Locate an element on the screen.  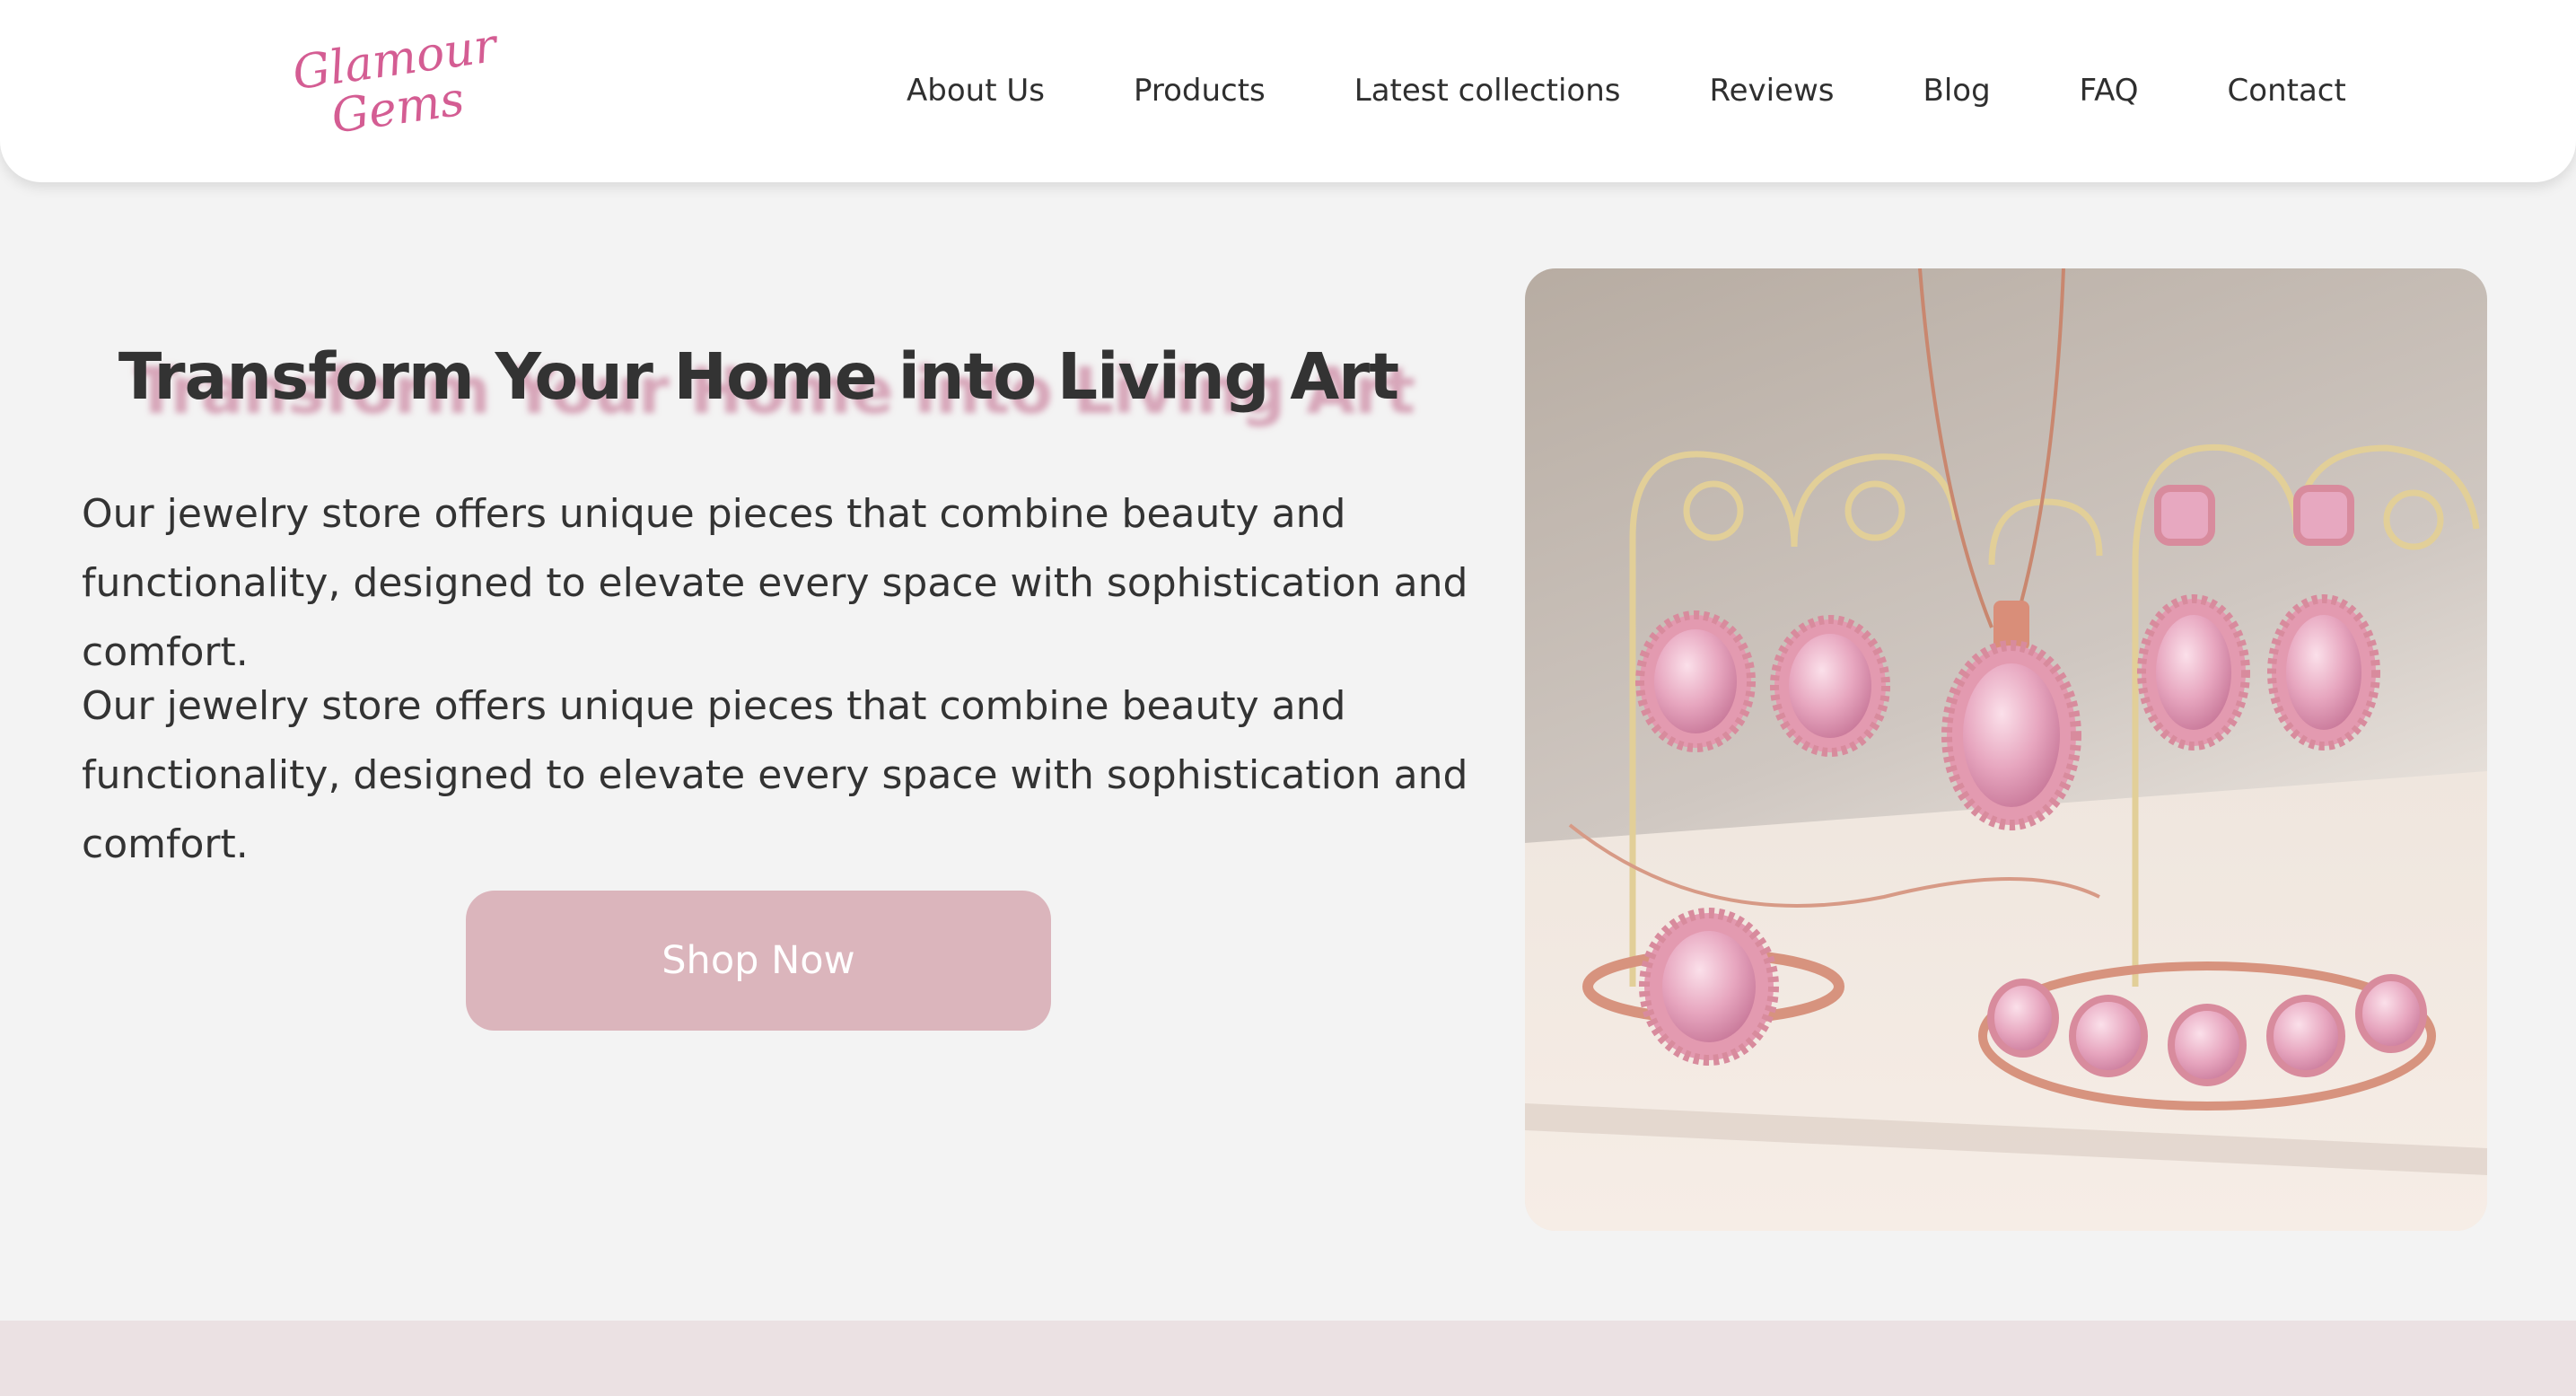
next-section-band is located at coordinates (1288, 1358).